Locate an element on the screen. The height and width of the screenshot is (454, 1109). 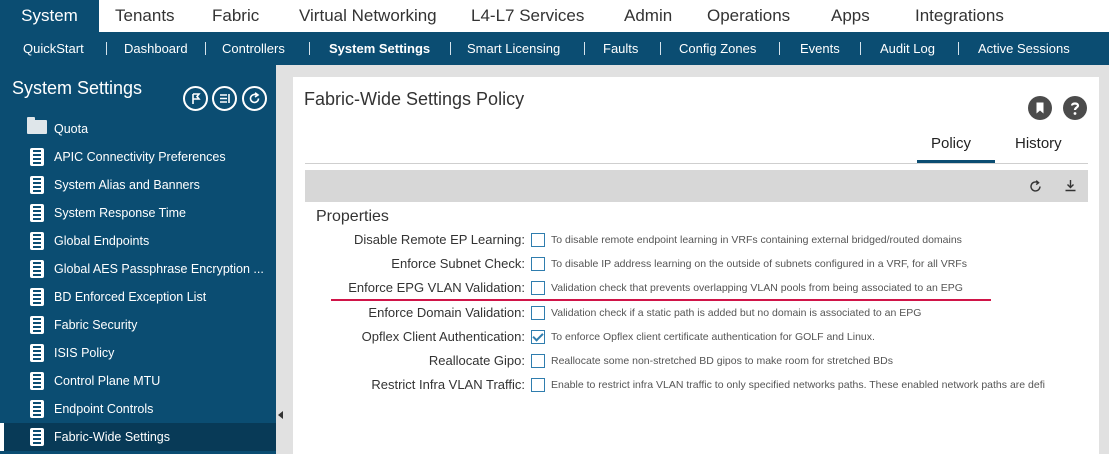
tab-divider is located at coordinates (696, 163).